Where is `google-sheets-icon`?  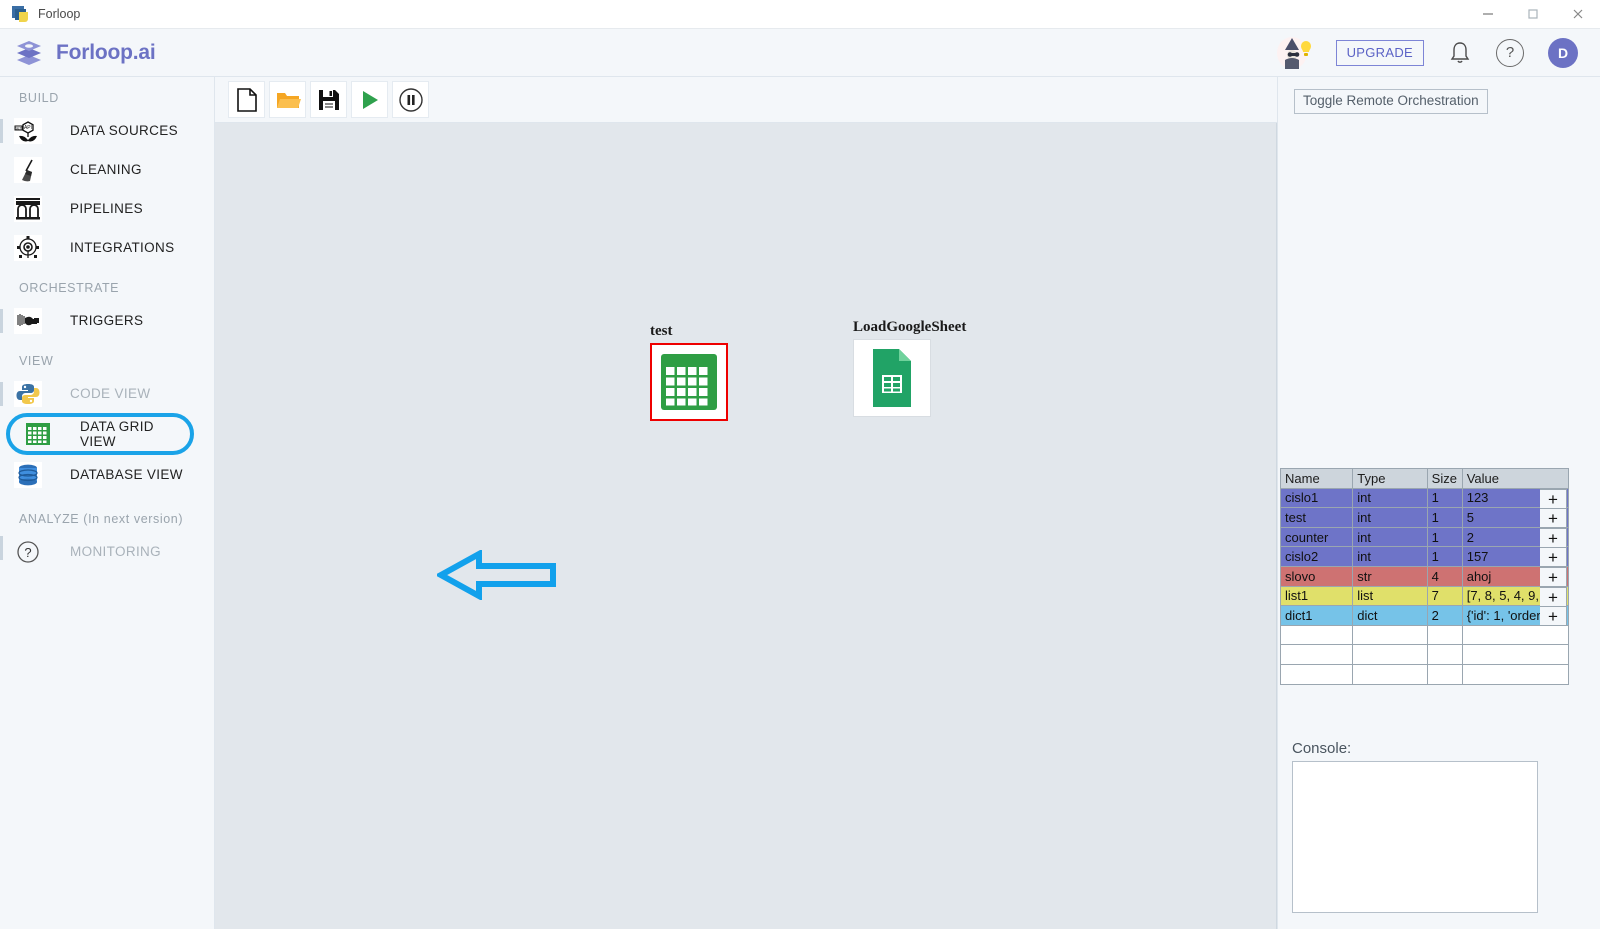 google-sheets-icon is located at coordinates (892, 378).